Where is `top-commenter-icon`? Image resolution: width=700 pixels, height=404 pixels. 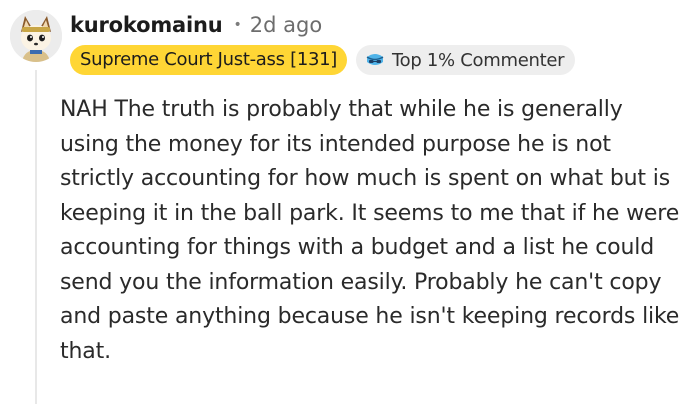
top-commenter-icon is located at coordinates (375, 59).